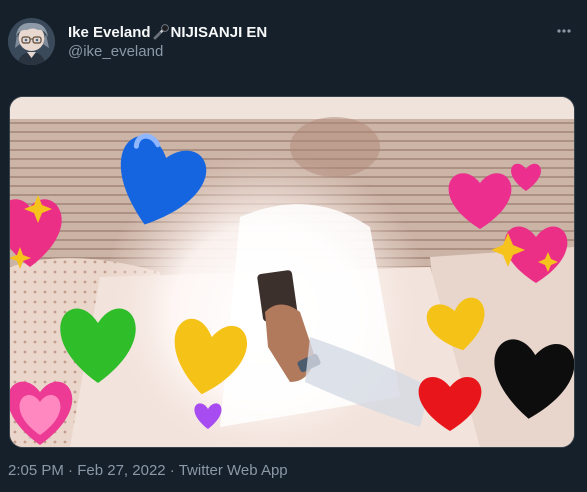 The width and height of the screenshot is (587, 492). What do you see at coordinates (161, 32) in the screenshot?
I see `microphone-emoji-icon` at bounding box center [161, 32].